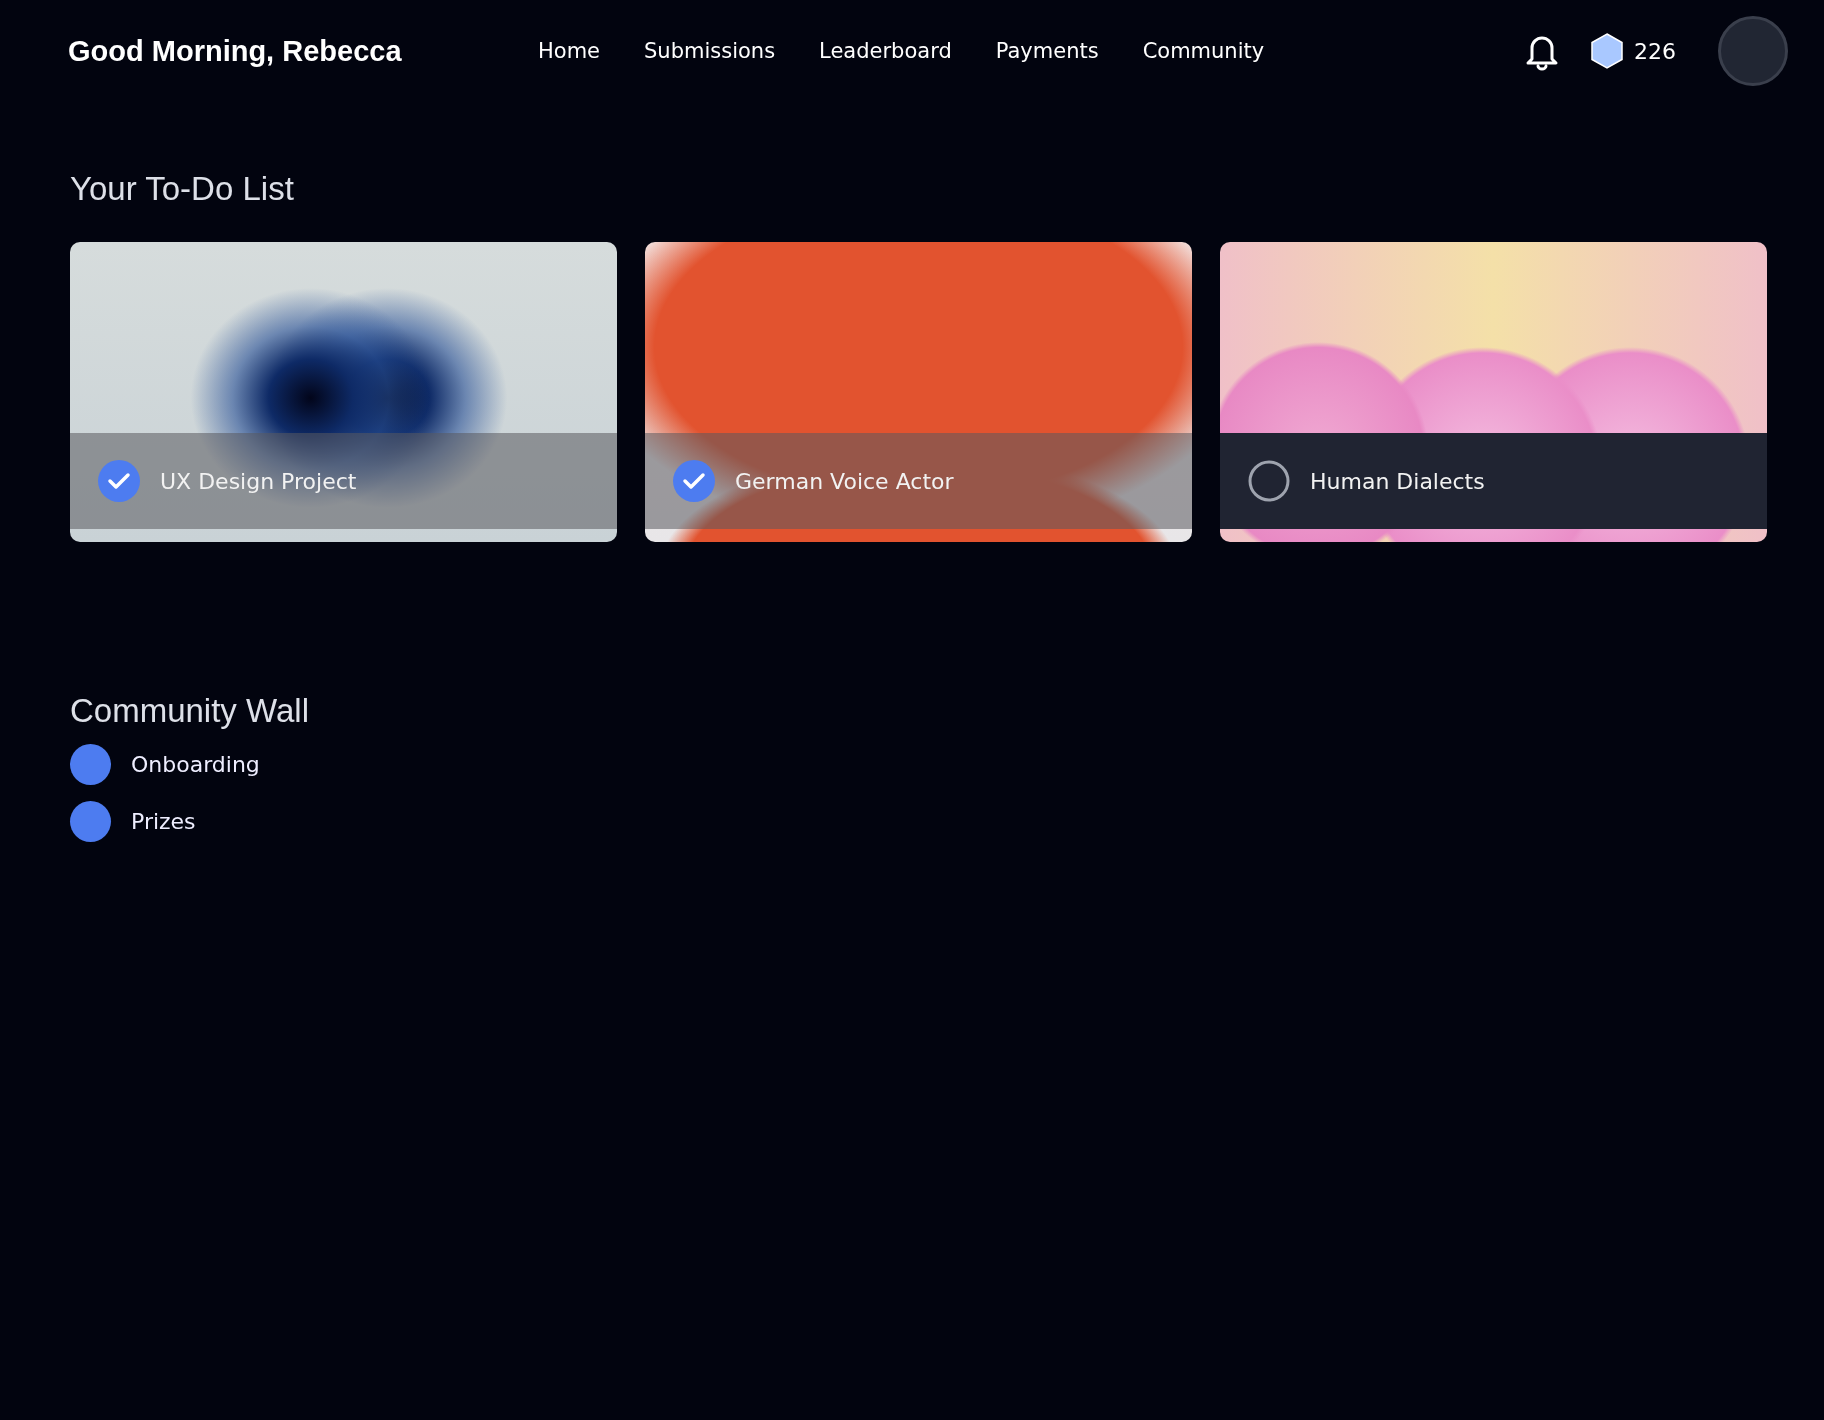 Image resolution: width=1824 pixels, height=1420 pixels. I want to click on channel-link: Onboarding, so click(195, 764).